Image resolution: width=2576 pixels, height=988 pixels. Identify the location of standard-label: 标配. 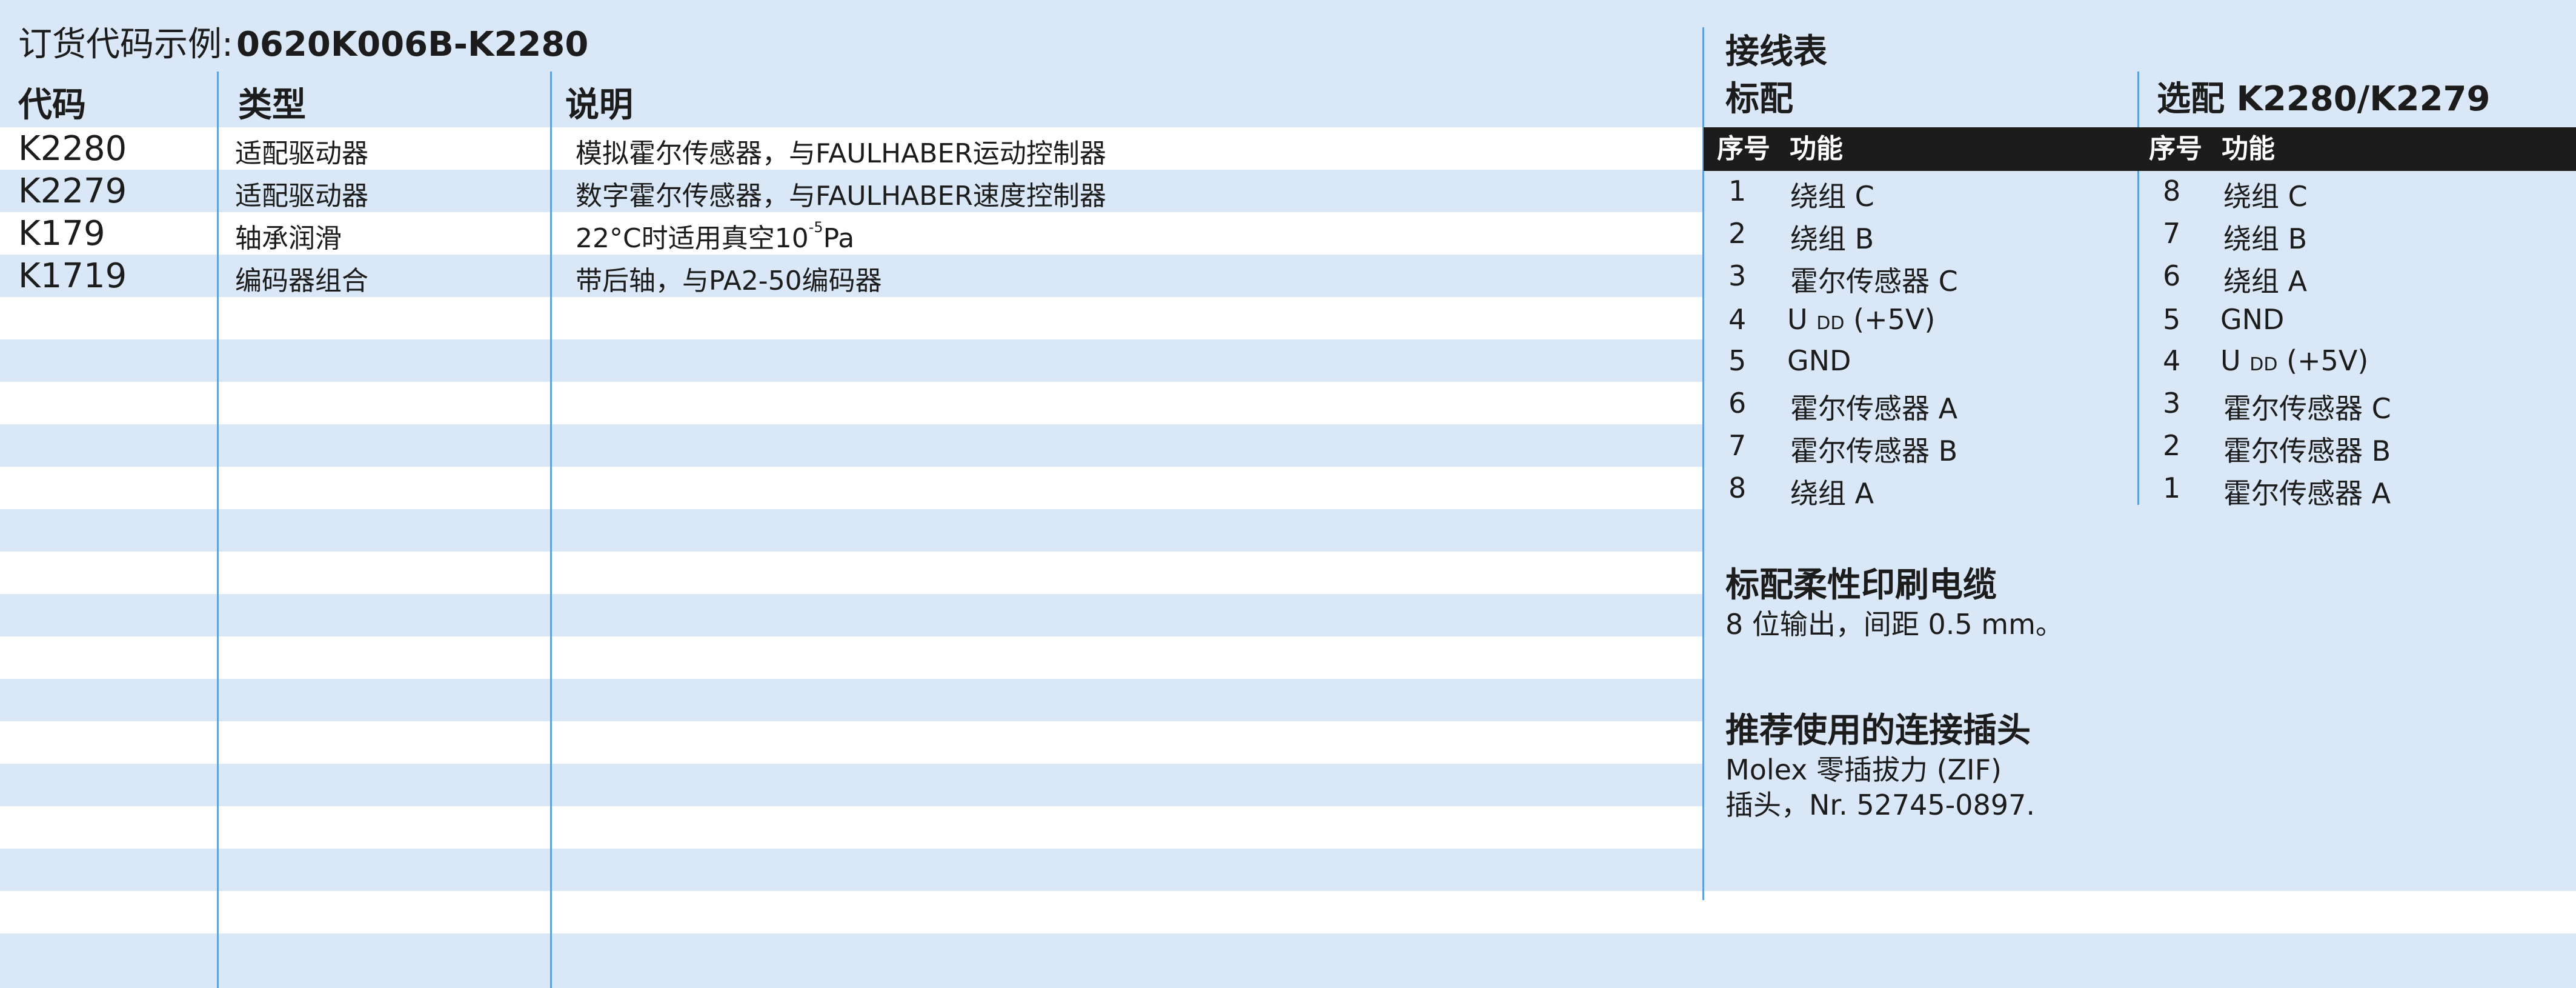
(1759, 99).